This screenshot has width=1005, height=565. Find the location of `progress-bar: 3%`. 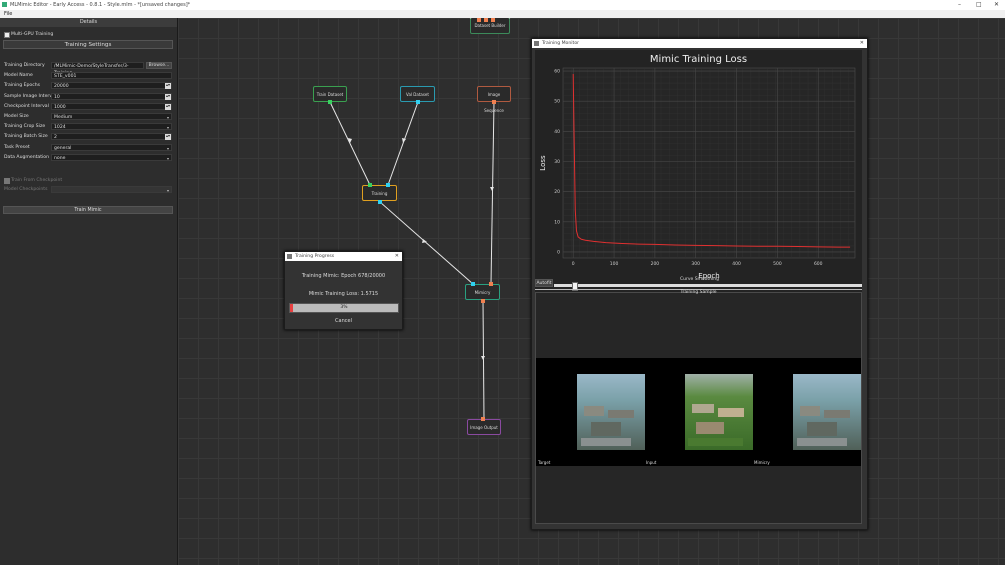

progress-bar: 3% is located at coordinates (344, 308).